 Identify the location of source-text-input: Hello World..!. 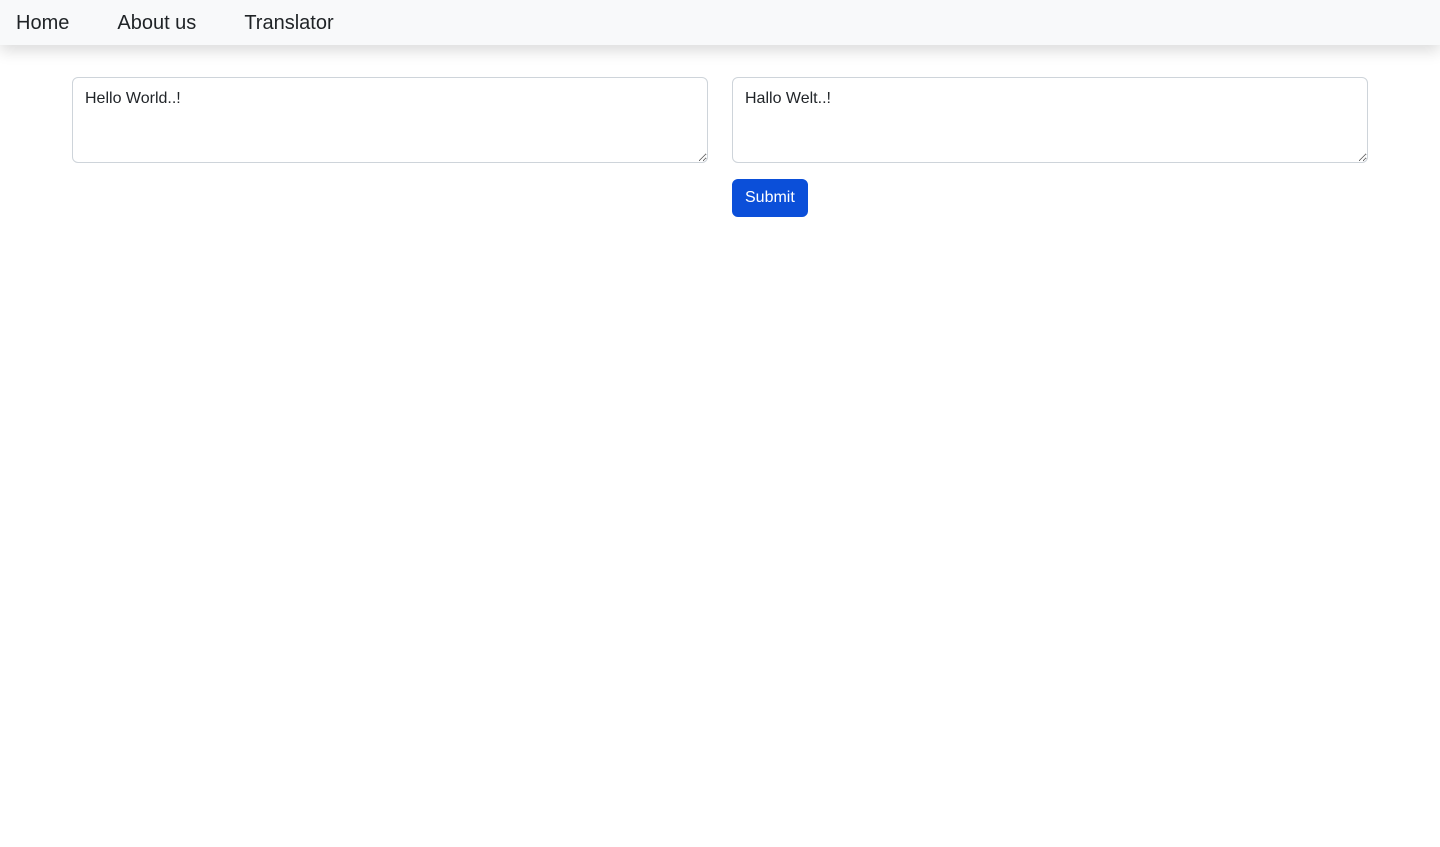
(390, 120).